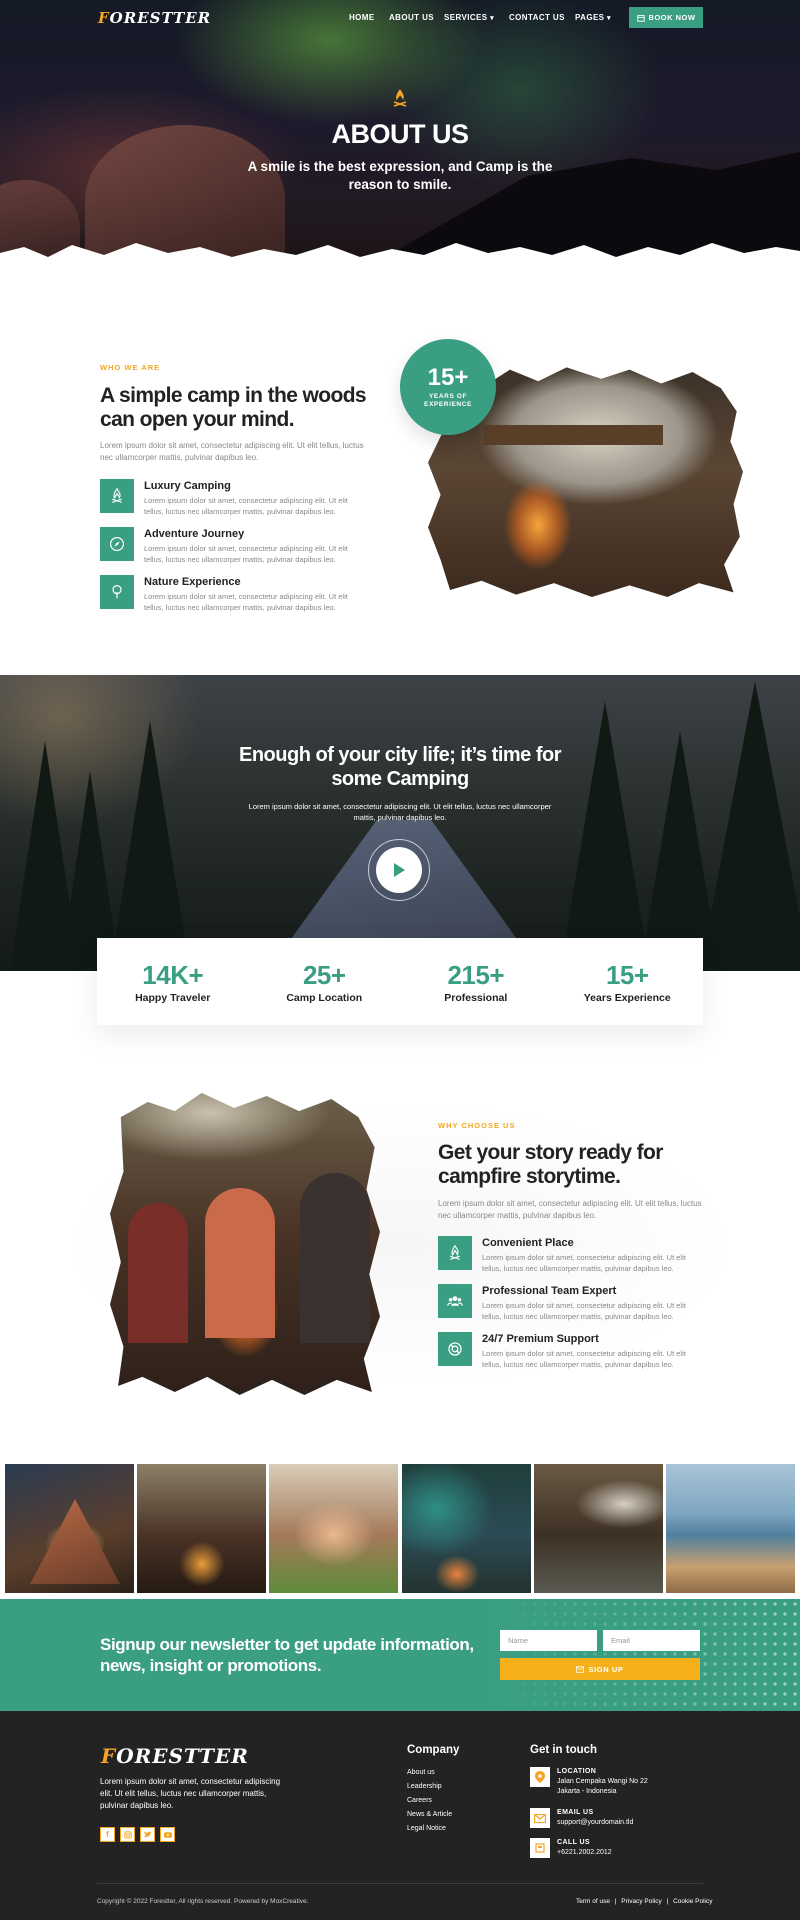  I want to click on footer-link-leadership: Leadership, so click(424, 1786).